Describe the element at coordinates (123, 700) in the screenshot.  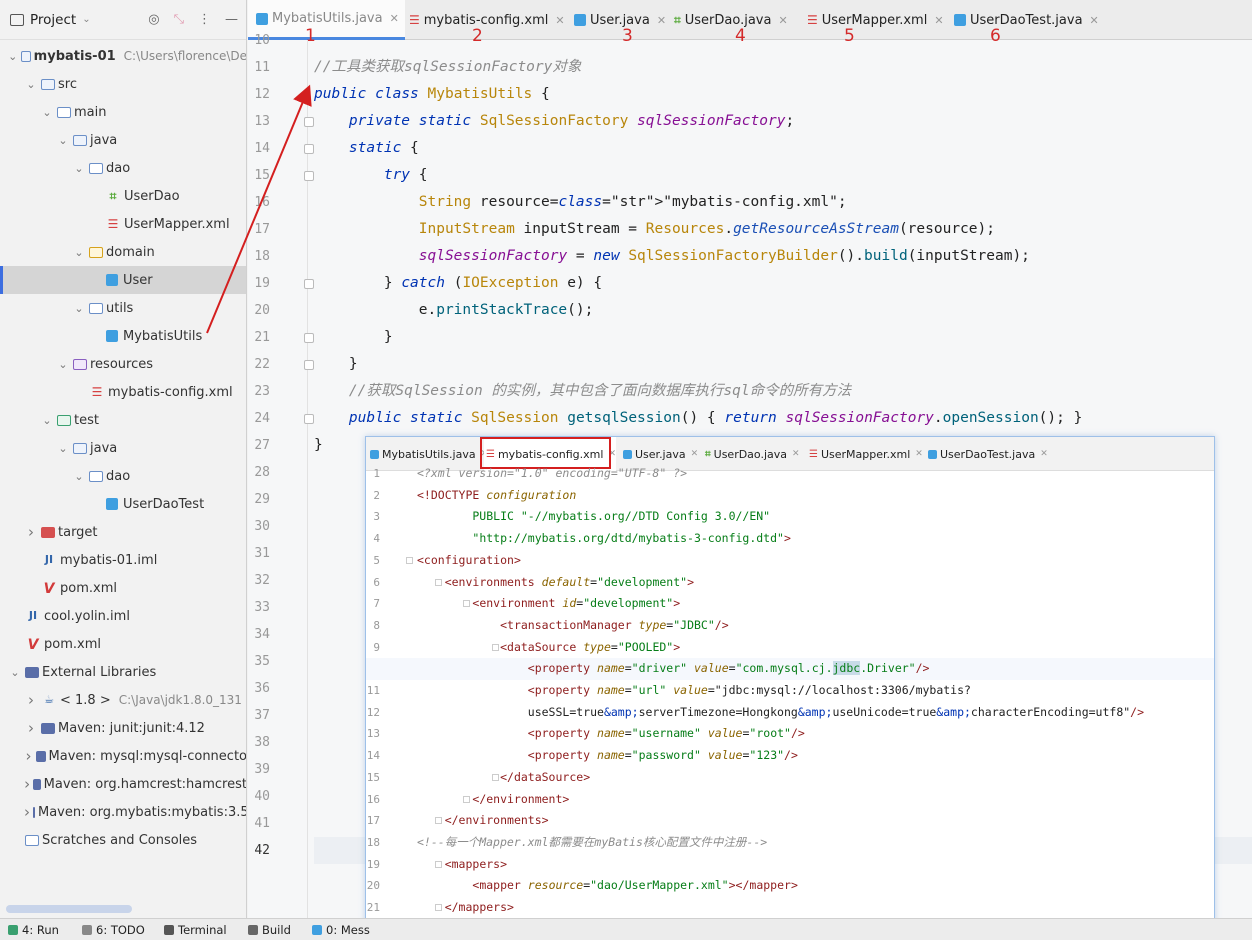
I see `tree-item: › ☕ < 1.8 > C:\Java\jdk1.8.0_131` at that location.